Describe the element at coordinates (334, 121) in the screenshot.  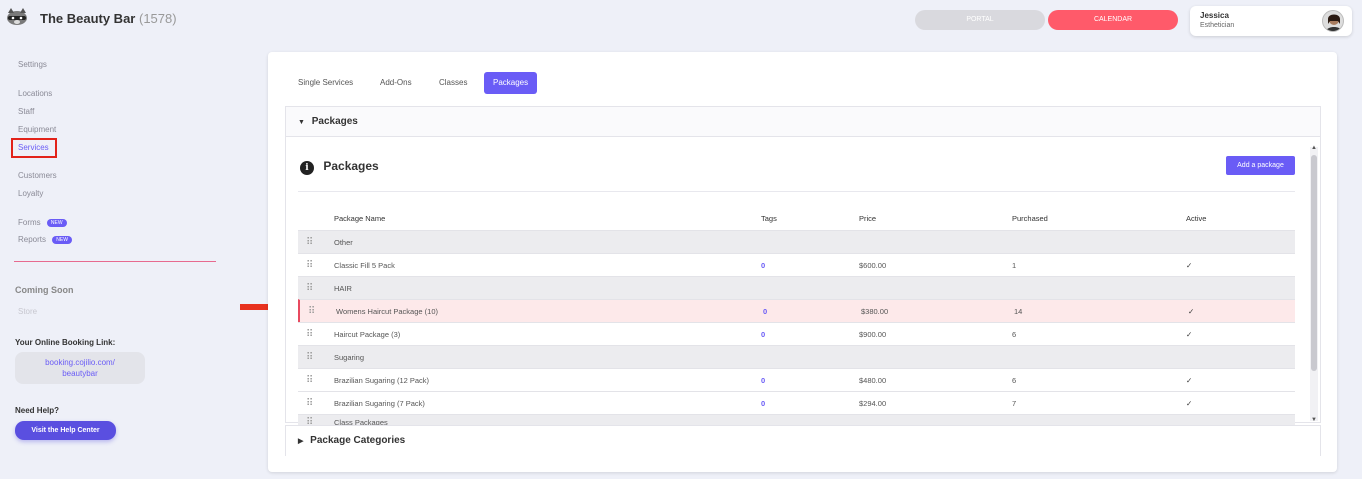
I see `packages-accordion-label: Packages` at that location.